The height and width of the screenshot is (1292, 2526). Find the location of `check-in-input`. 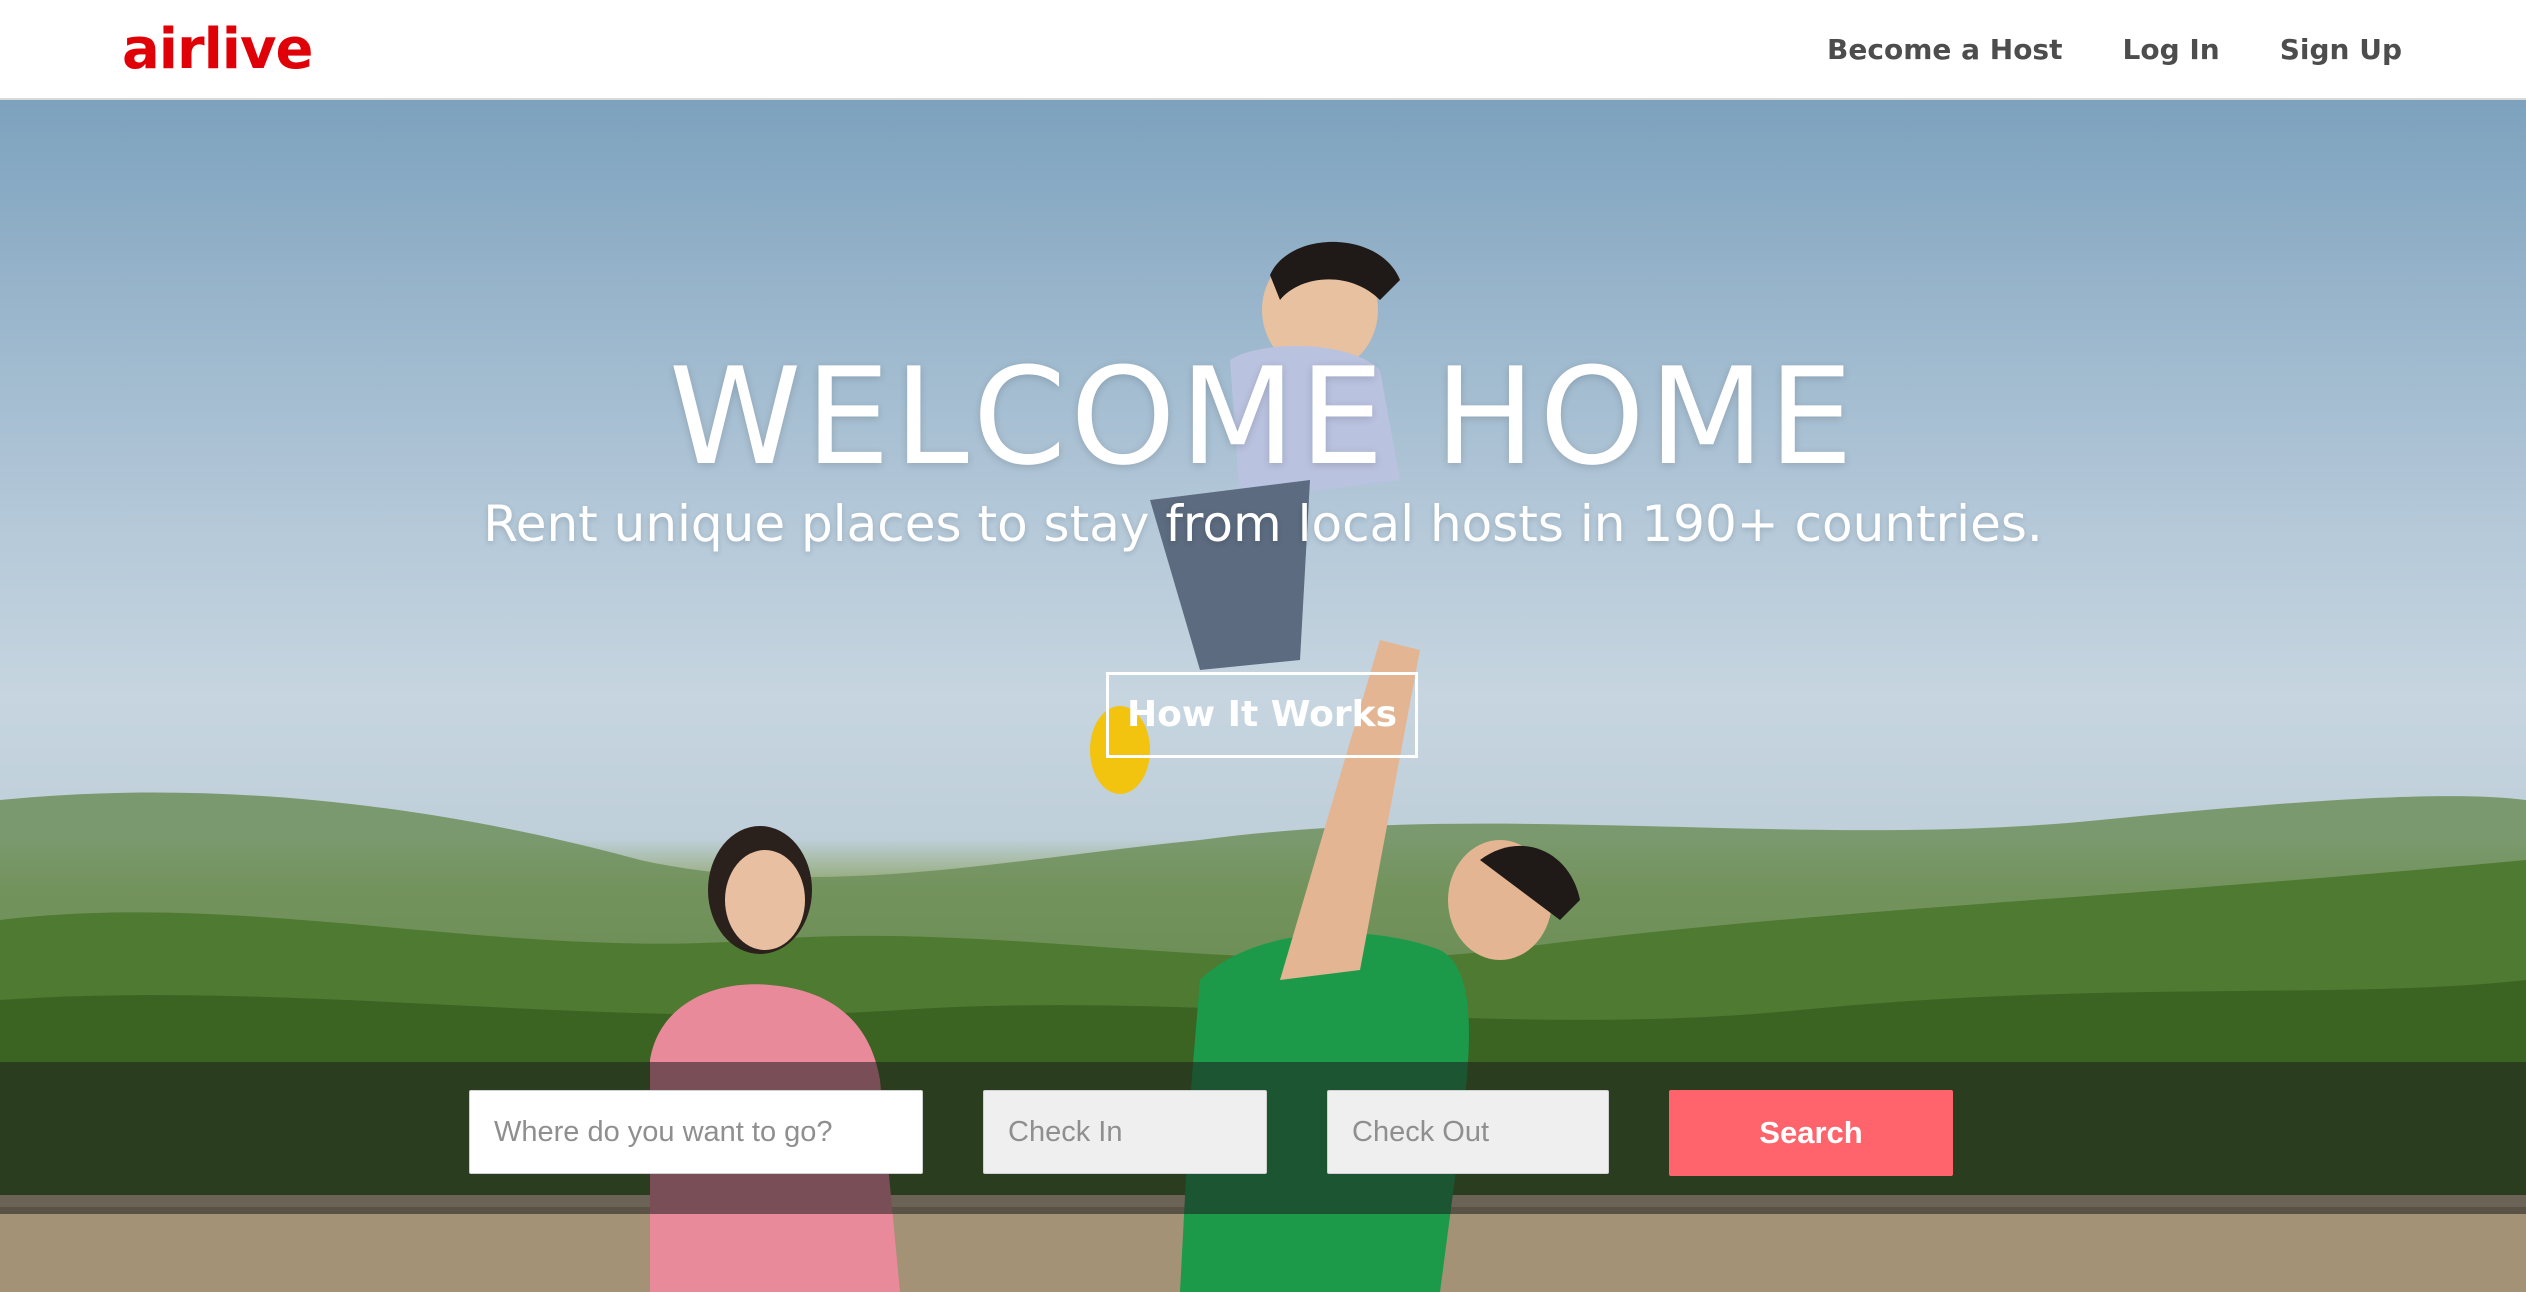

check-in-input is located at coordinates (1125, 1132).